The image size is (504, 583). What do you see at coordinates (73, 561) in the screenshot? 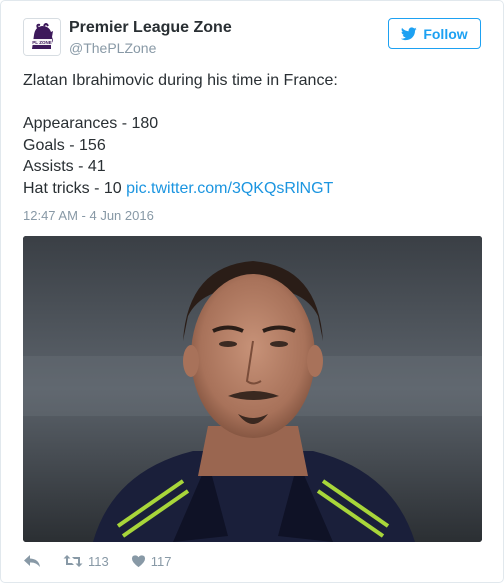
I see `retweet-icon` at bounding box center [73, 561].